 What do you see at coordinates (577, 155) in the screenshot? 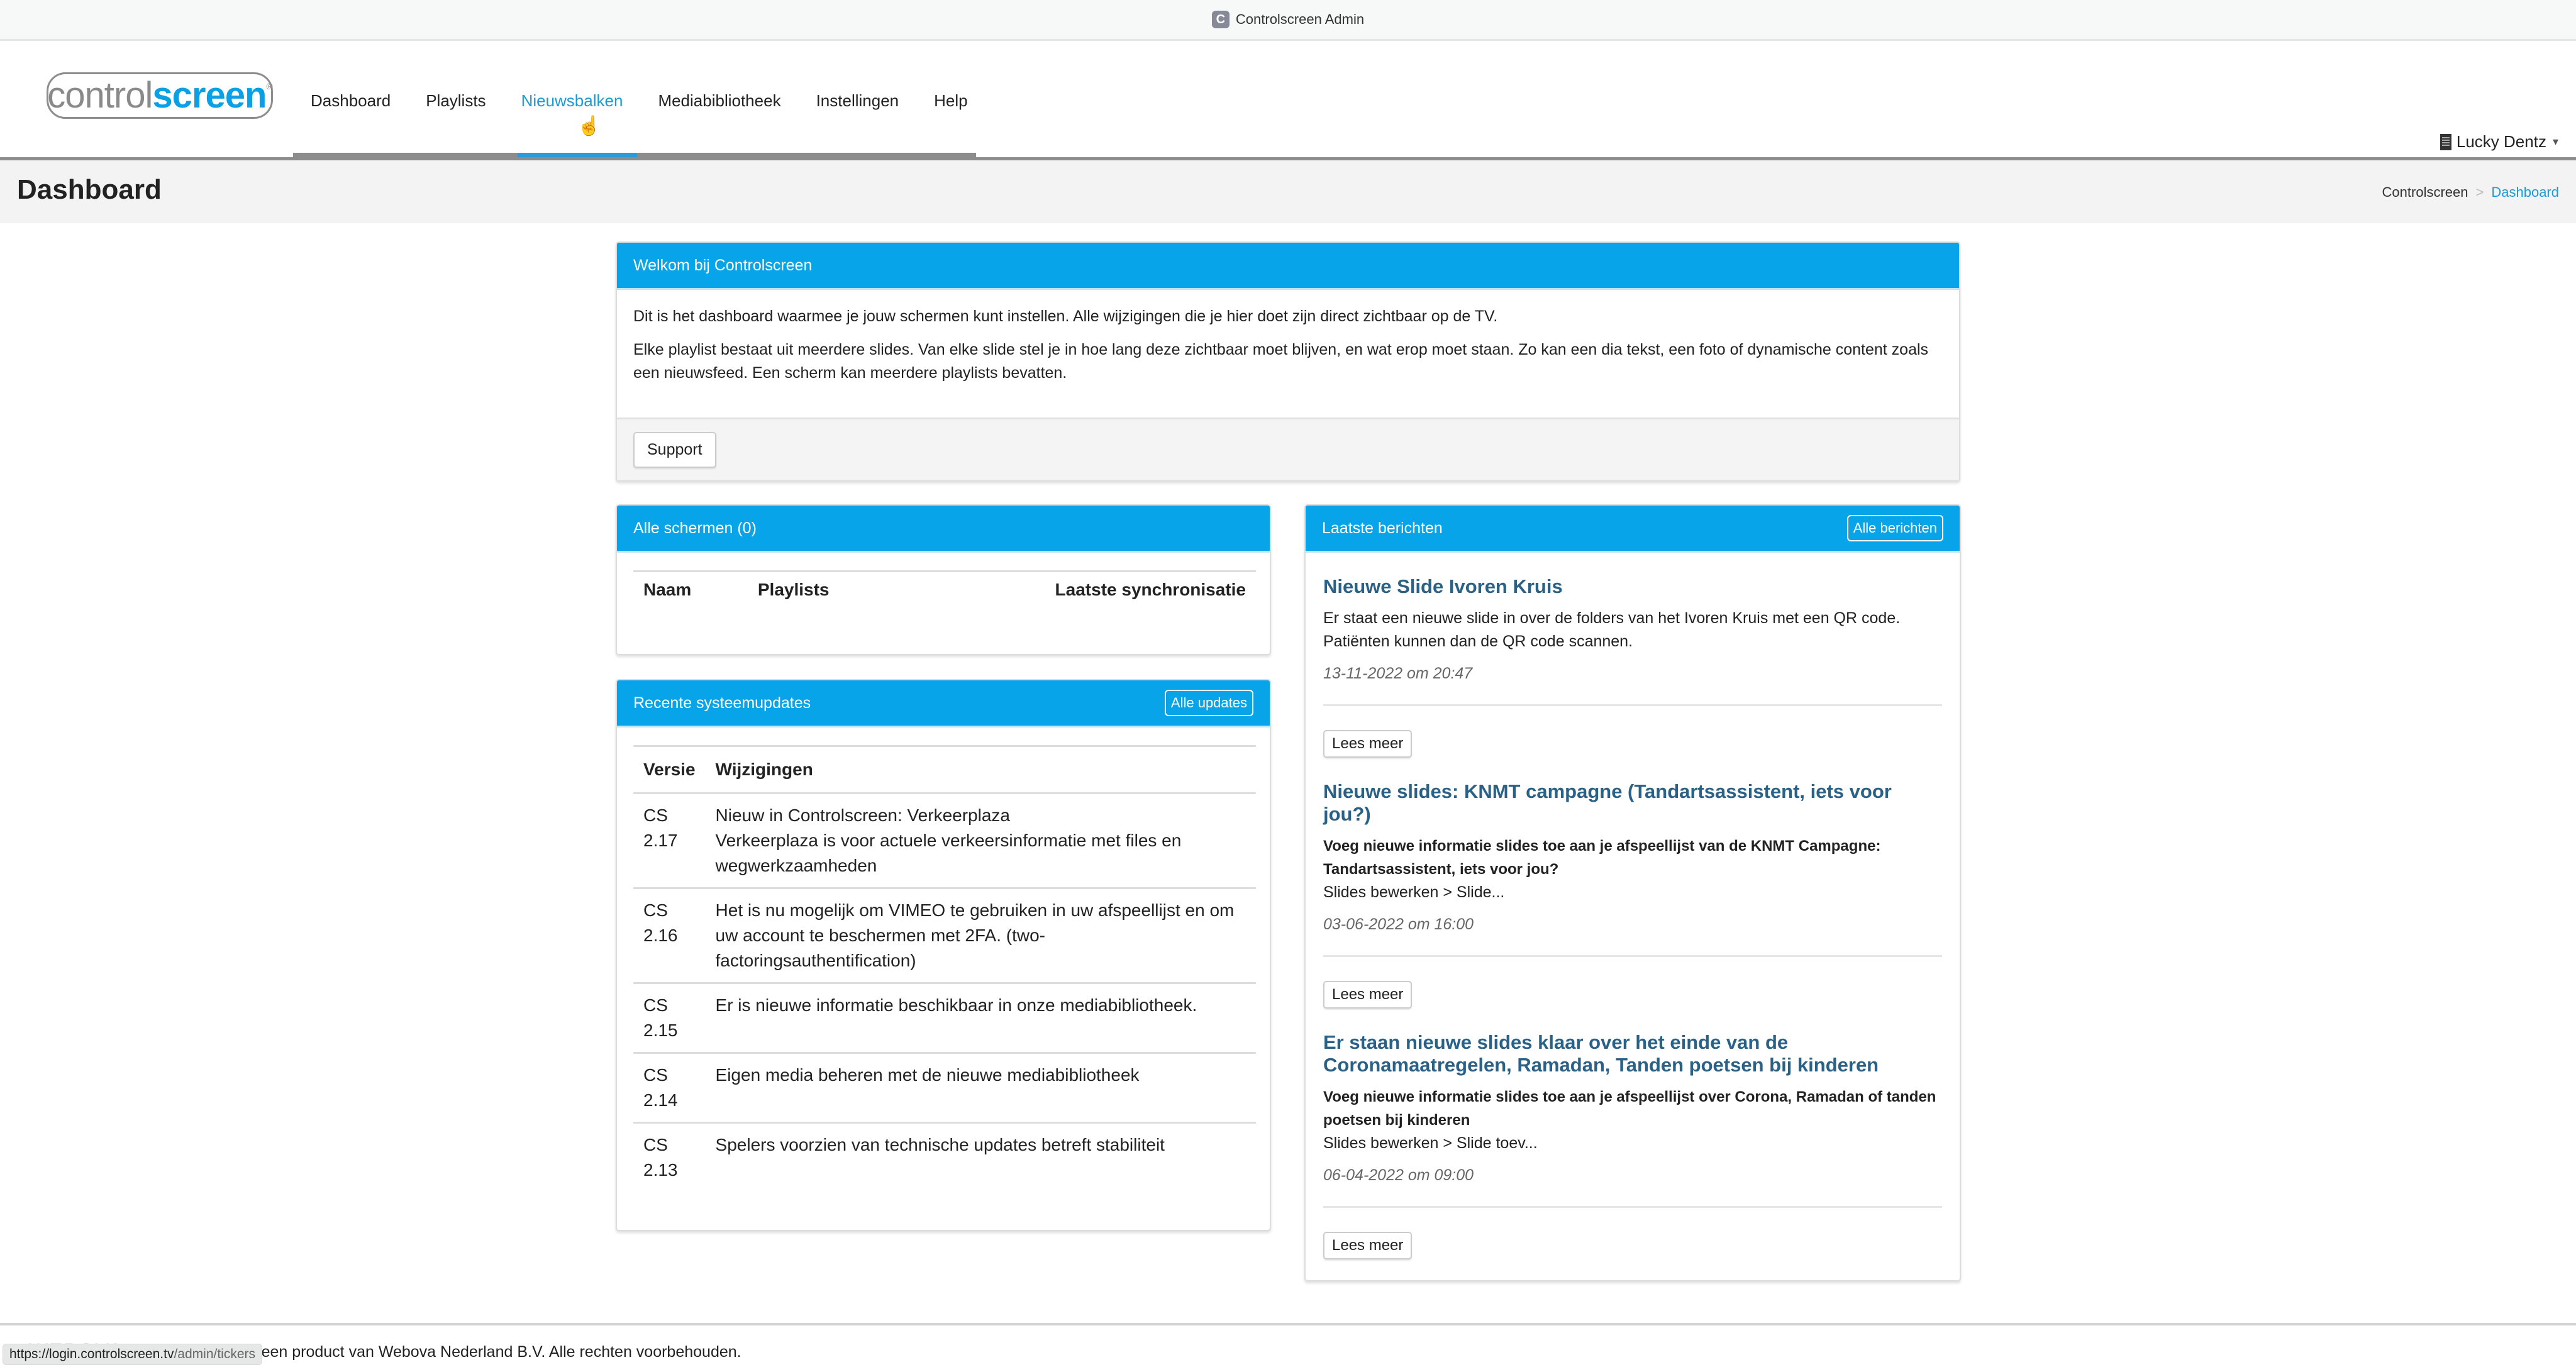
I see `nav-hover-indicator` at bounding box center [577, 155].